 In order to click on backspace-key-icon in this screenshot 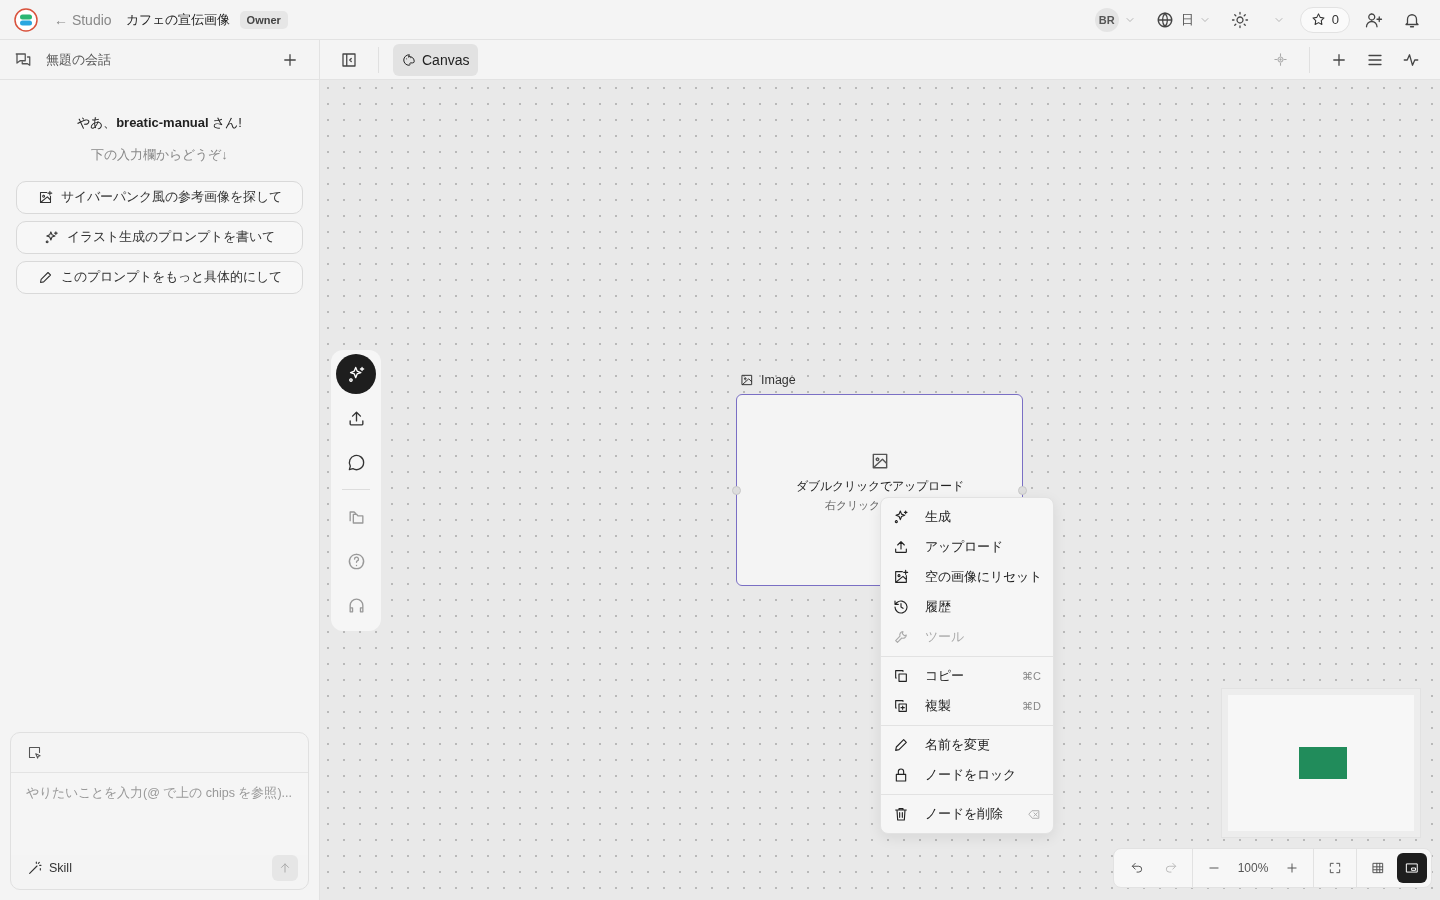, I will do `click(1034, 814)`.